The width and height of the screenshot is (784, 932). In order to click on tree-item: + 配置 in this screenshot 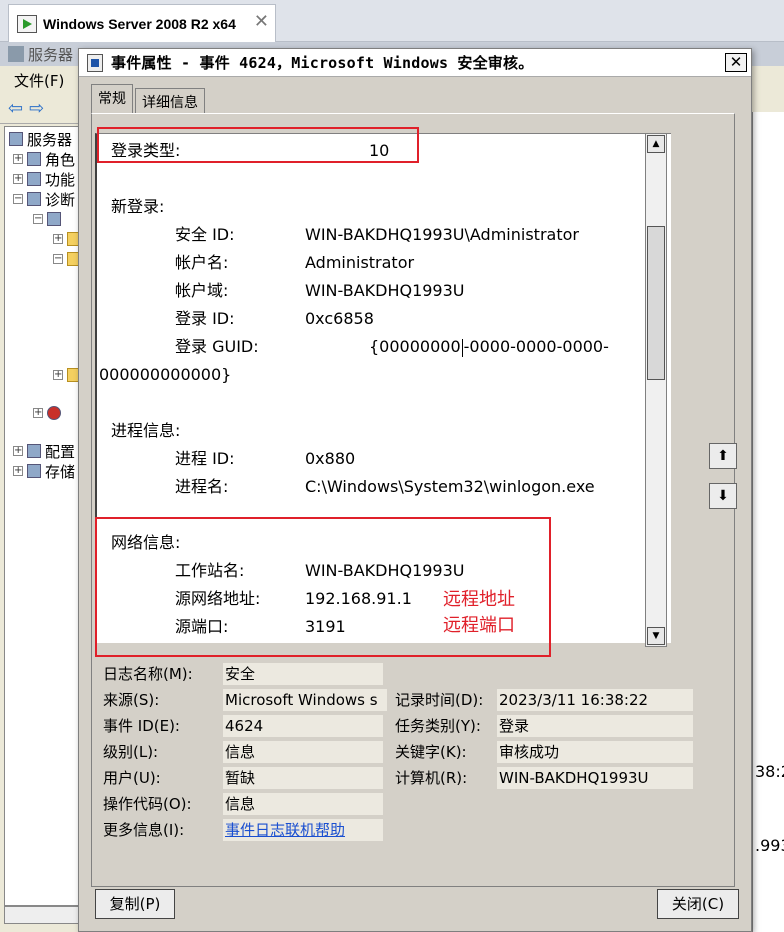, I will do `click(44, 451)`.